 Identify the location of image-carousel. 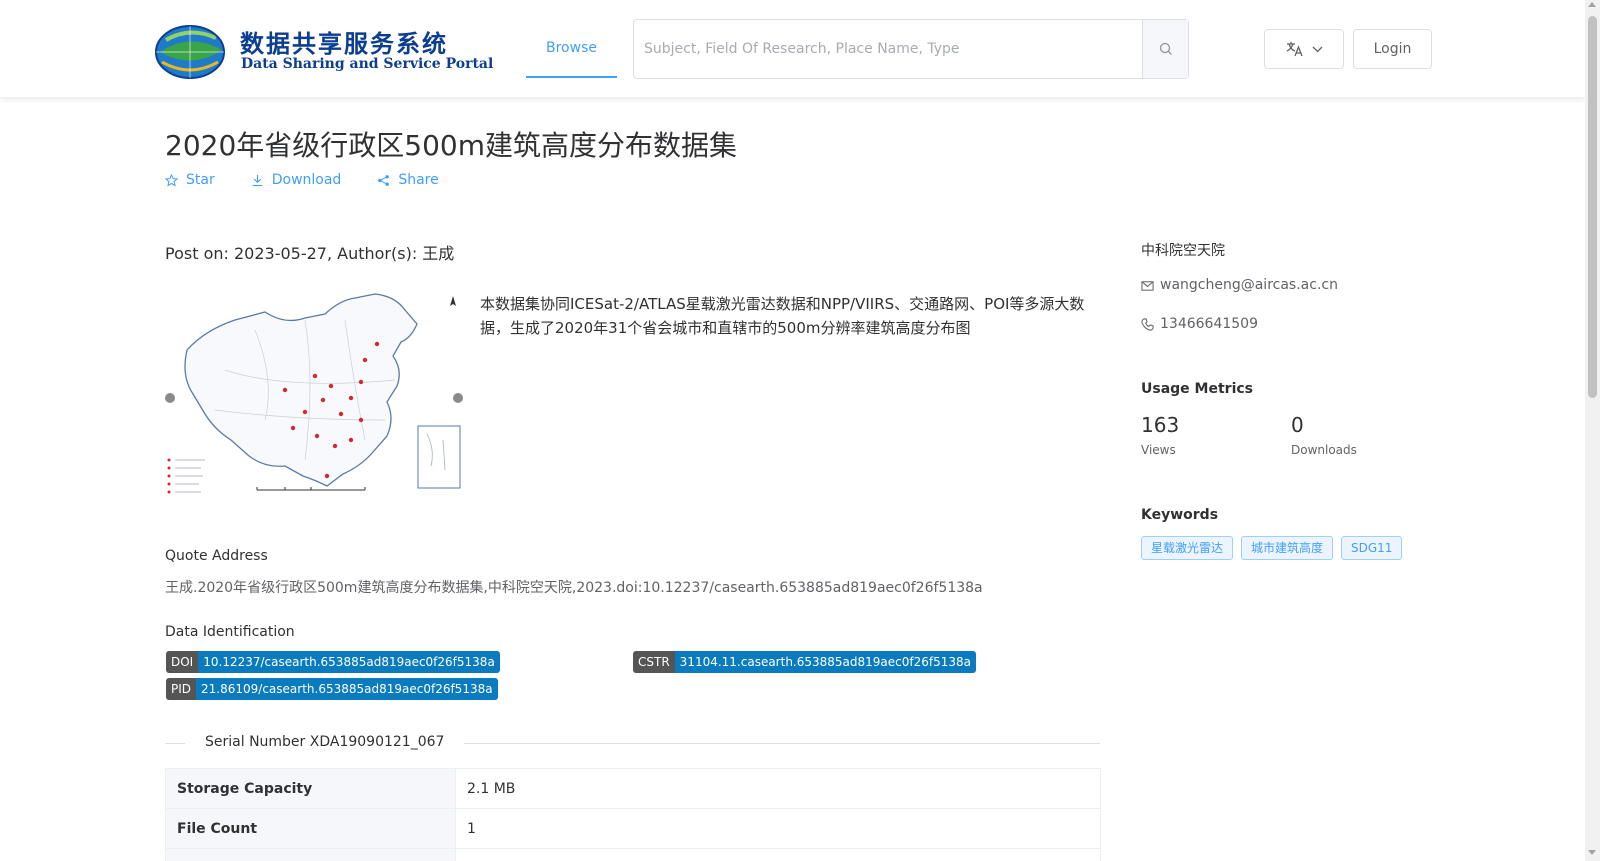
(315, 398).